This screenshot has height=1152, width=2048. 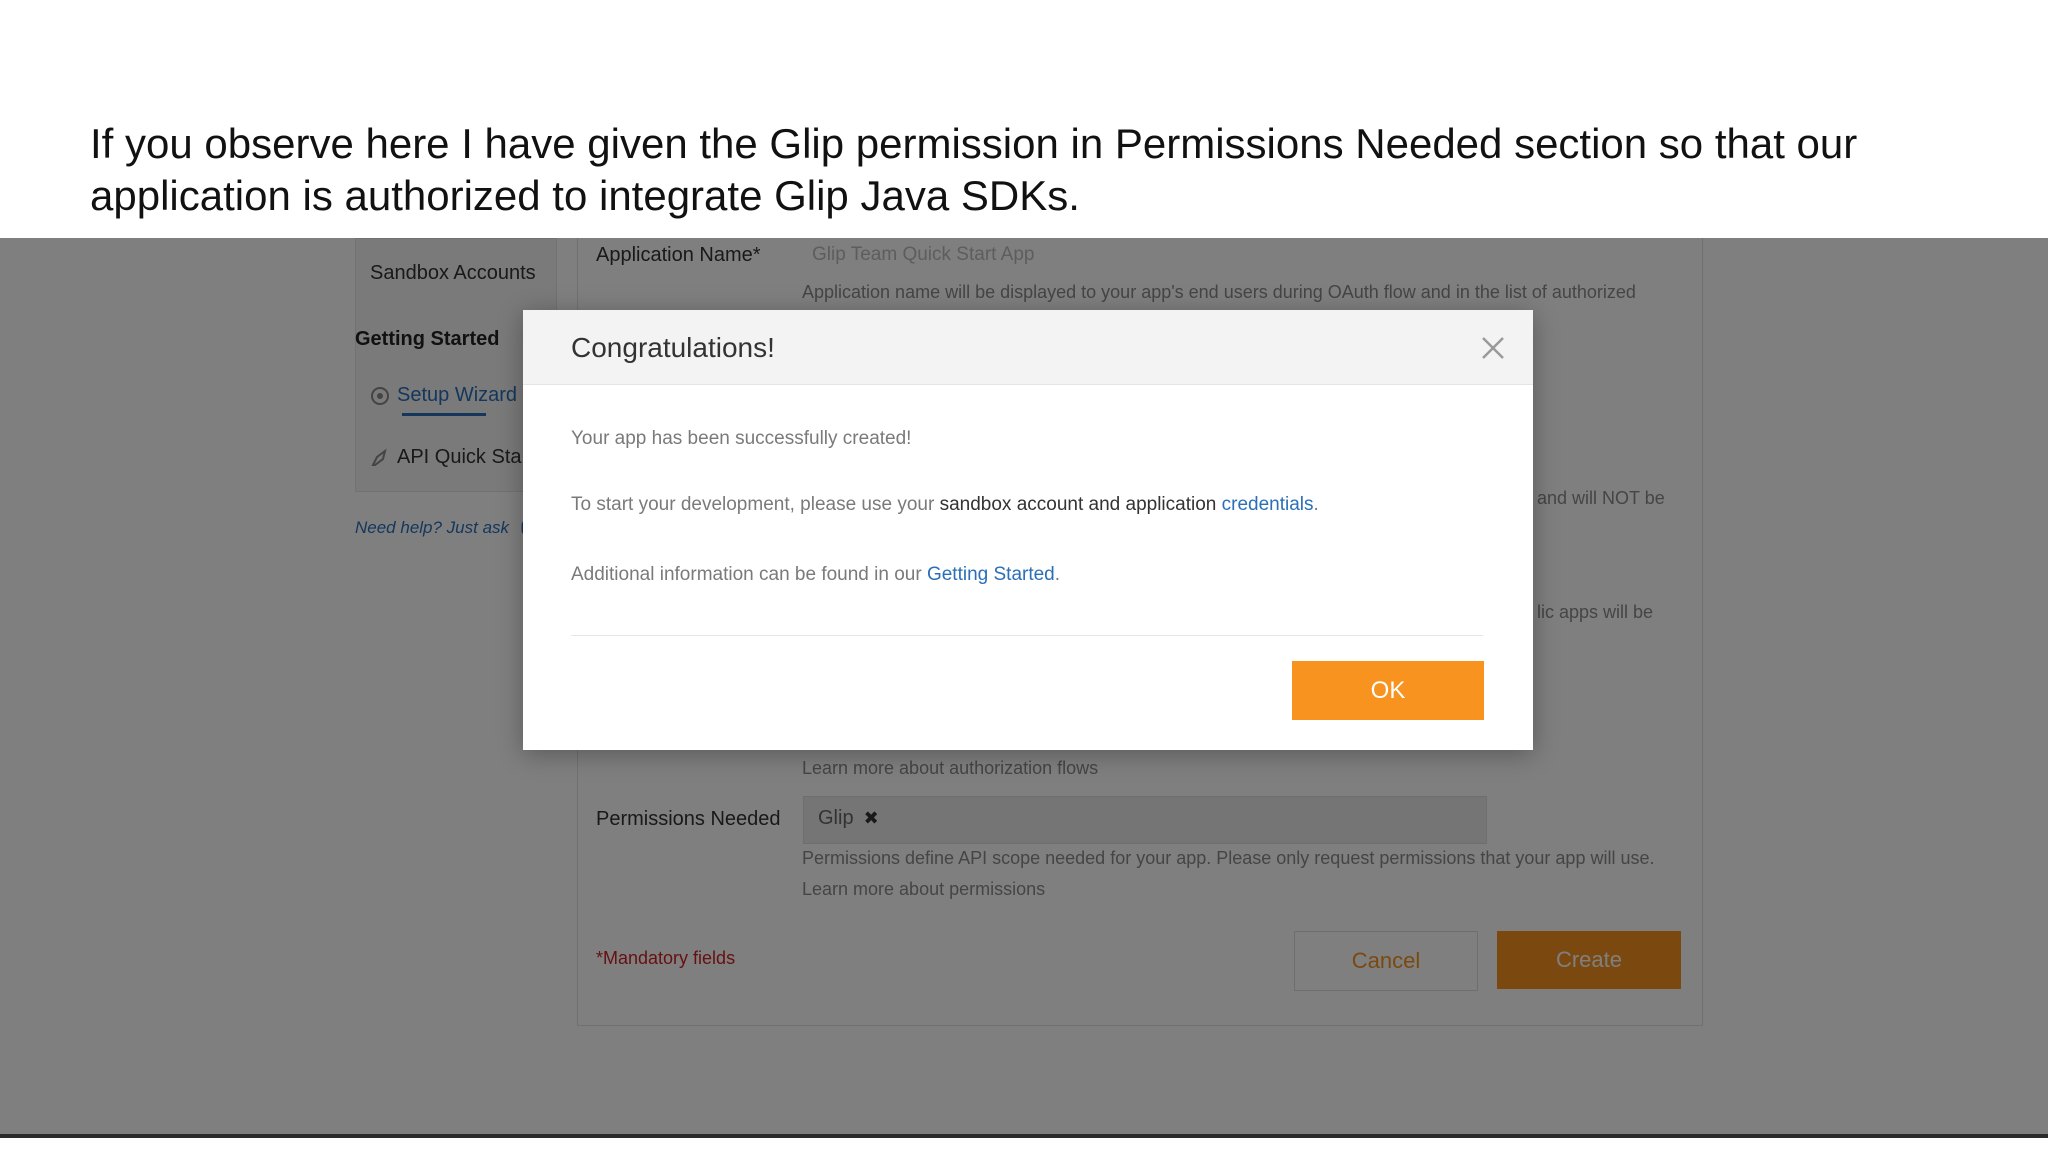 I want to click on close-icon, so click(x=1493, y=348).